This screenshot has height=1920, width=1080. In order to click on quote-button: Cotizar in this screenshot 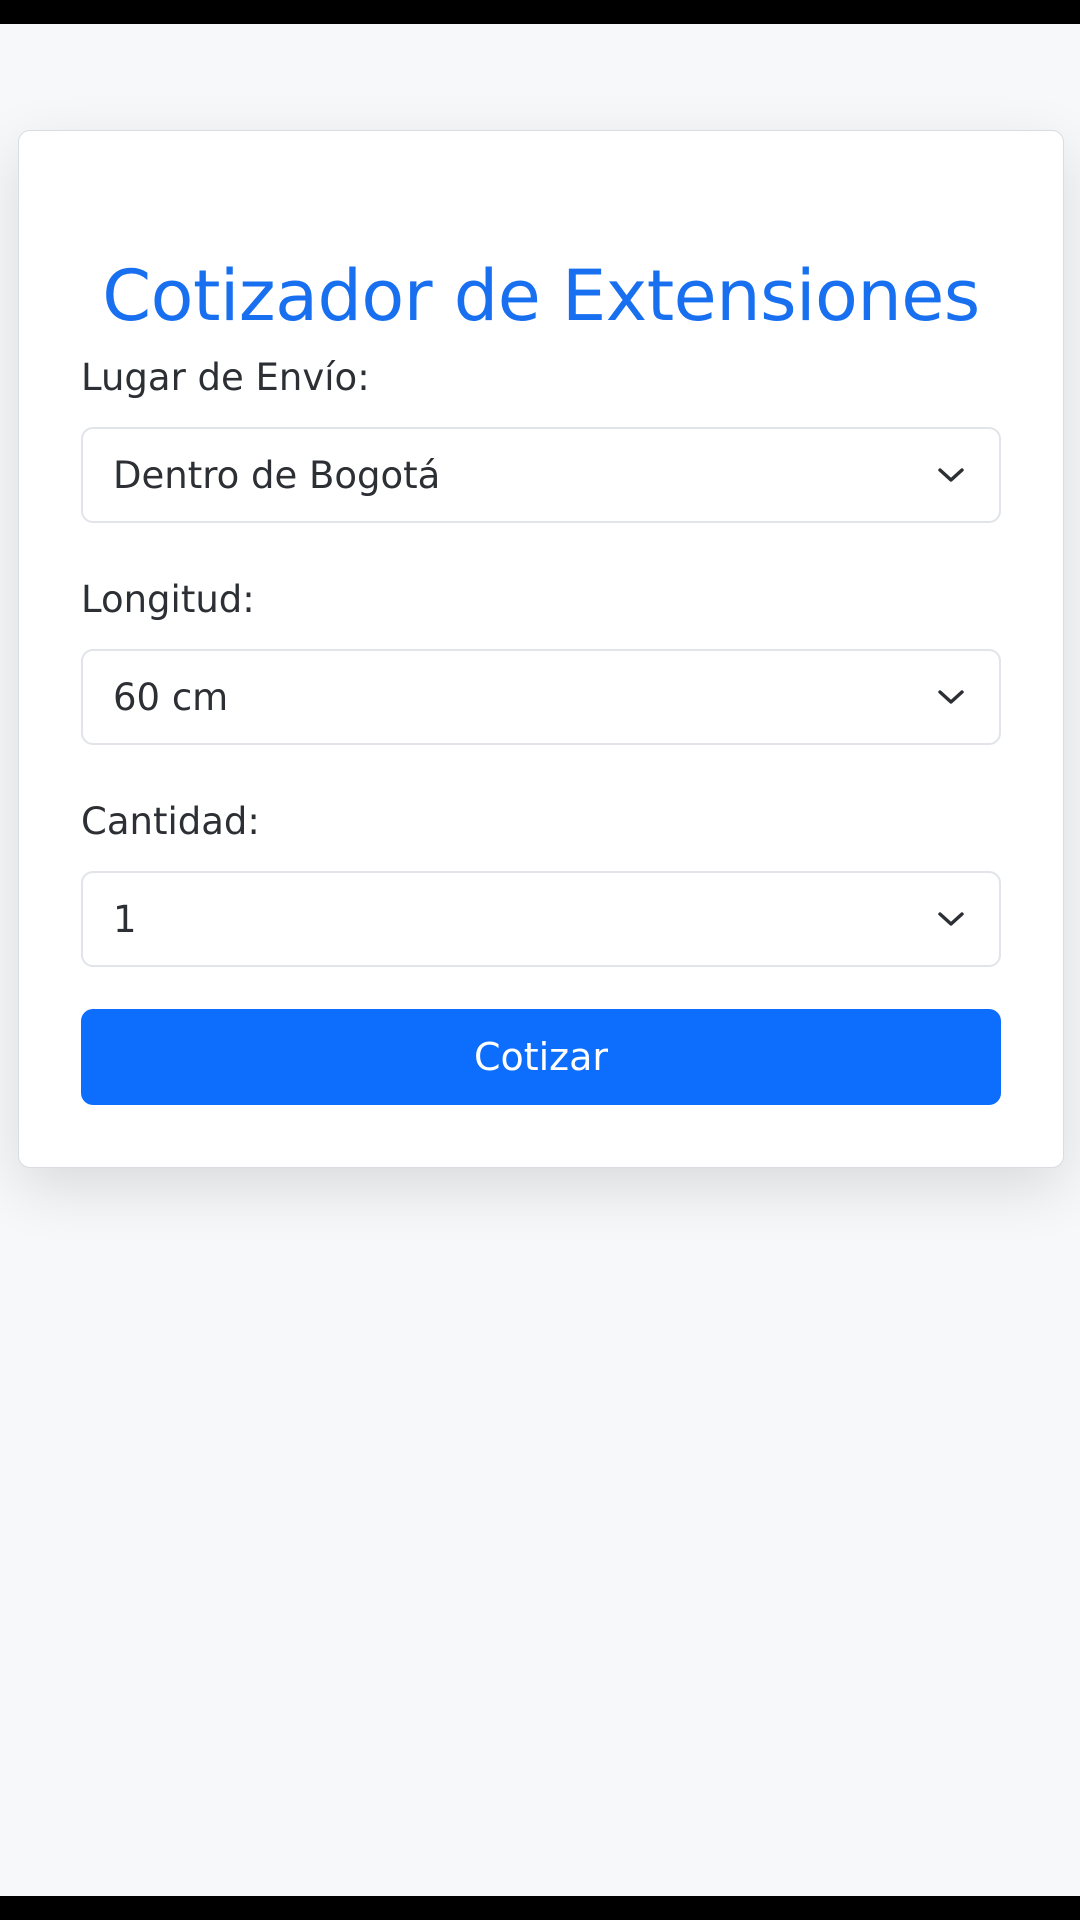, I will do `click(541, 1057)`.